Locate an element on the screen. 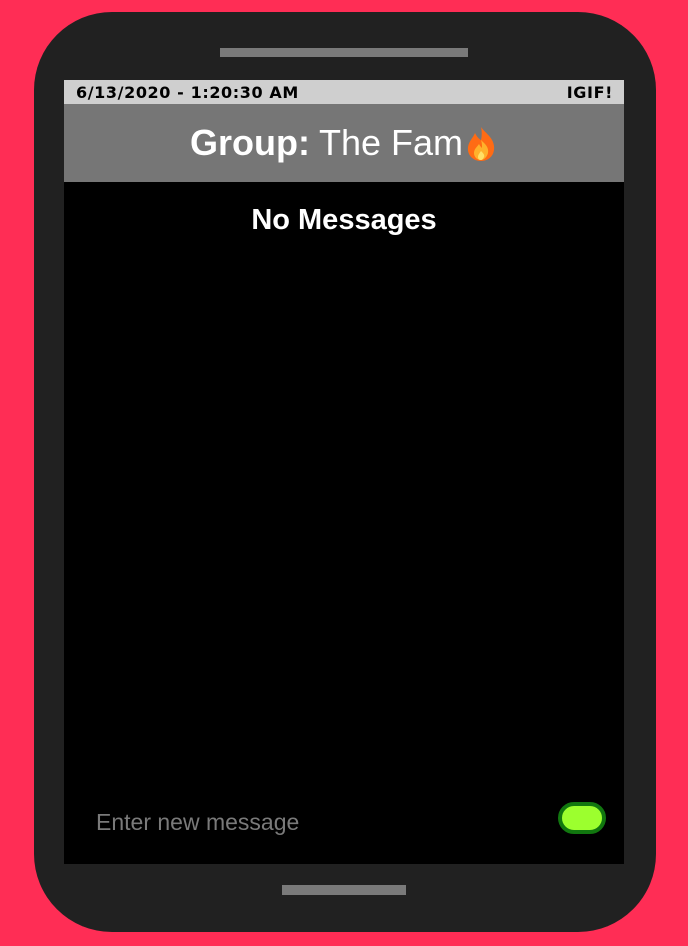 The height and width of the screenshot is (946, 688). group-header: Group: The Fam is located at coordinates (344, 143).